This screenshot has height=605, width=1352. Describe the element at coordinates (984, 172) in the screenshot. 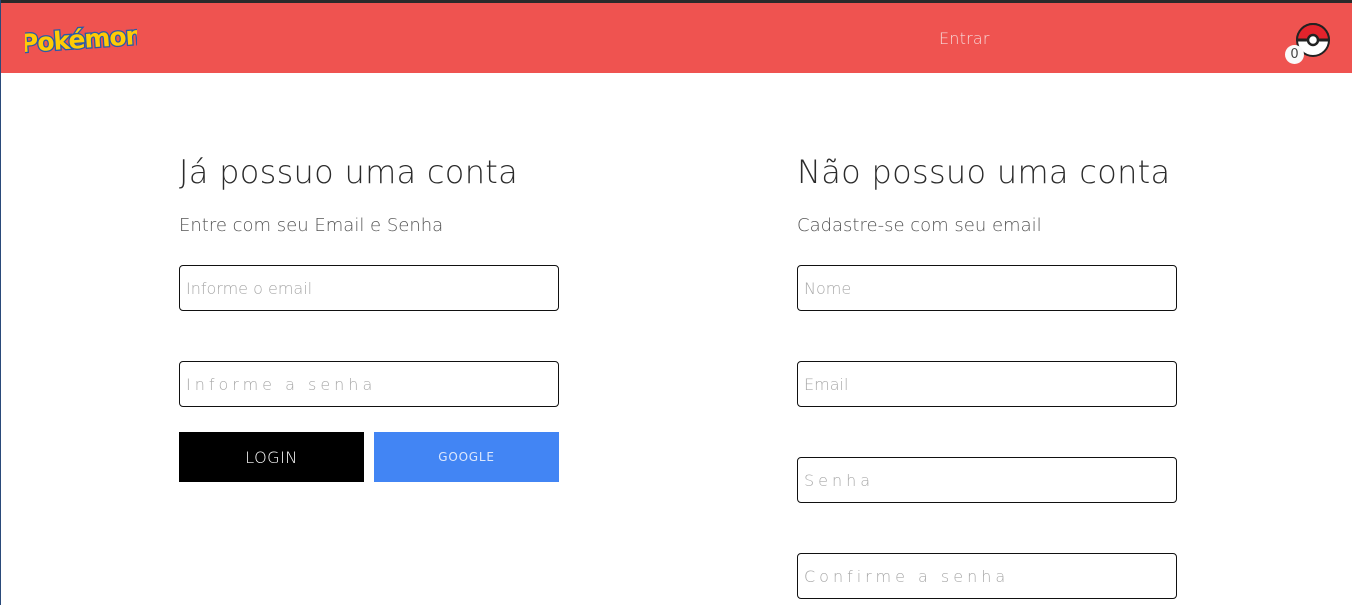

I see `register-title: Não possuo uma conta` at that location.